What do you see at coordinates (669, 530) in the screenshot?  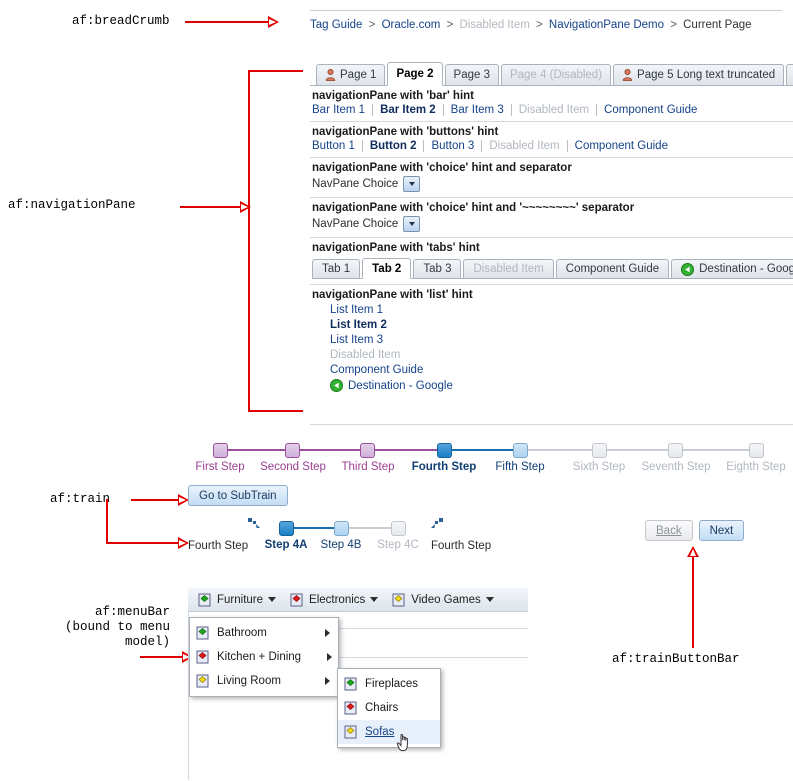 I see `back-button: Back` at bounding box center [669, 530].